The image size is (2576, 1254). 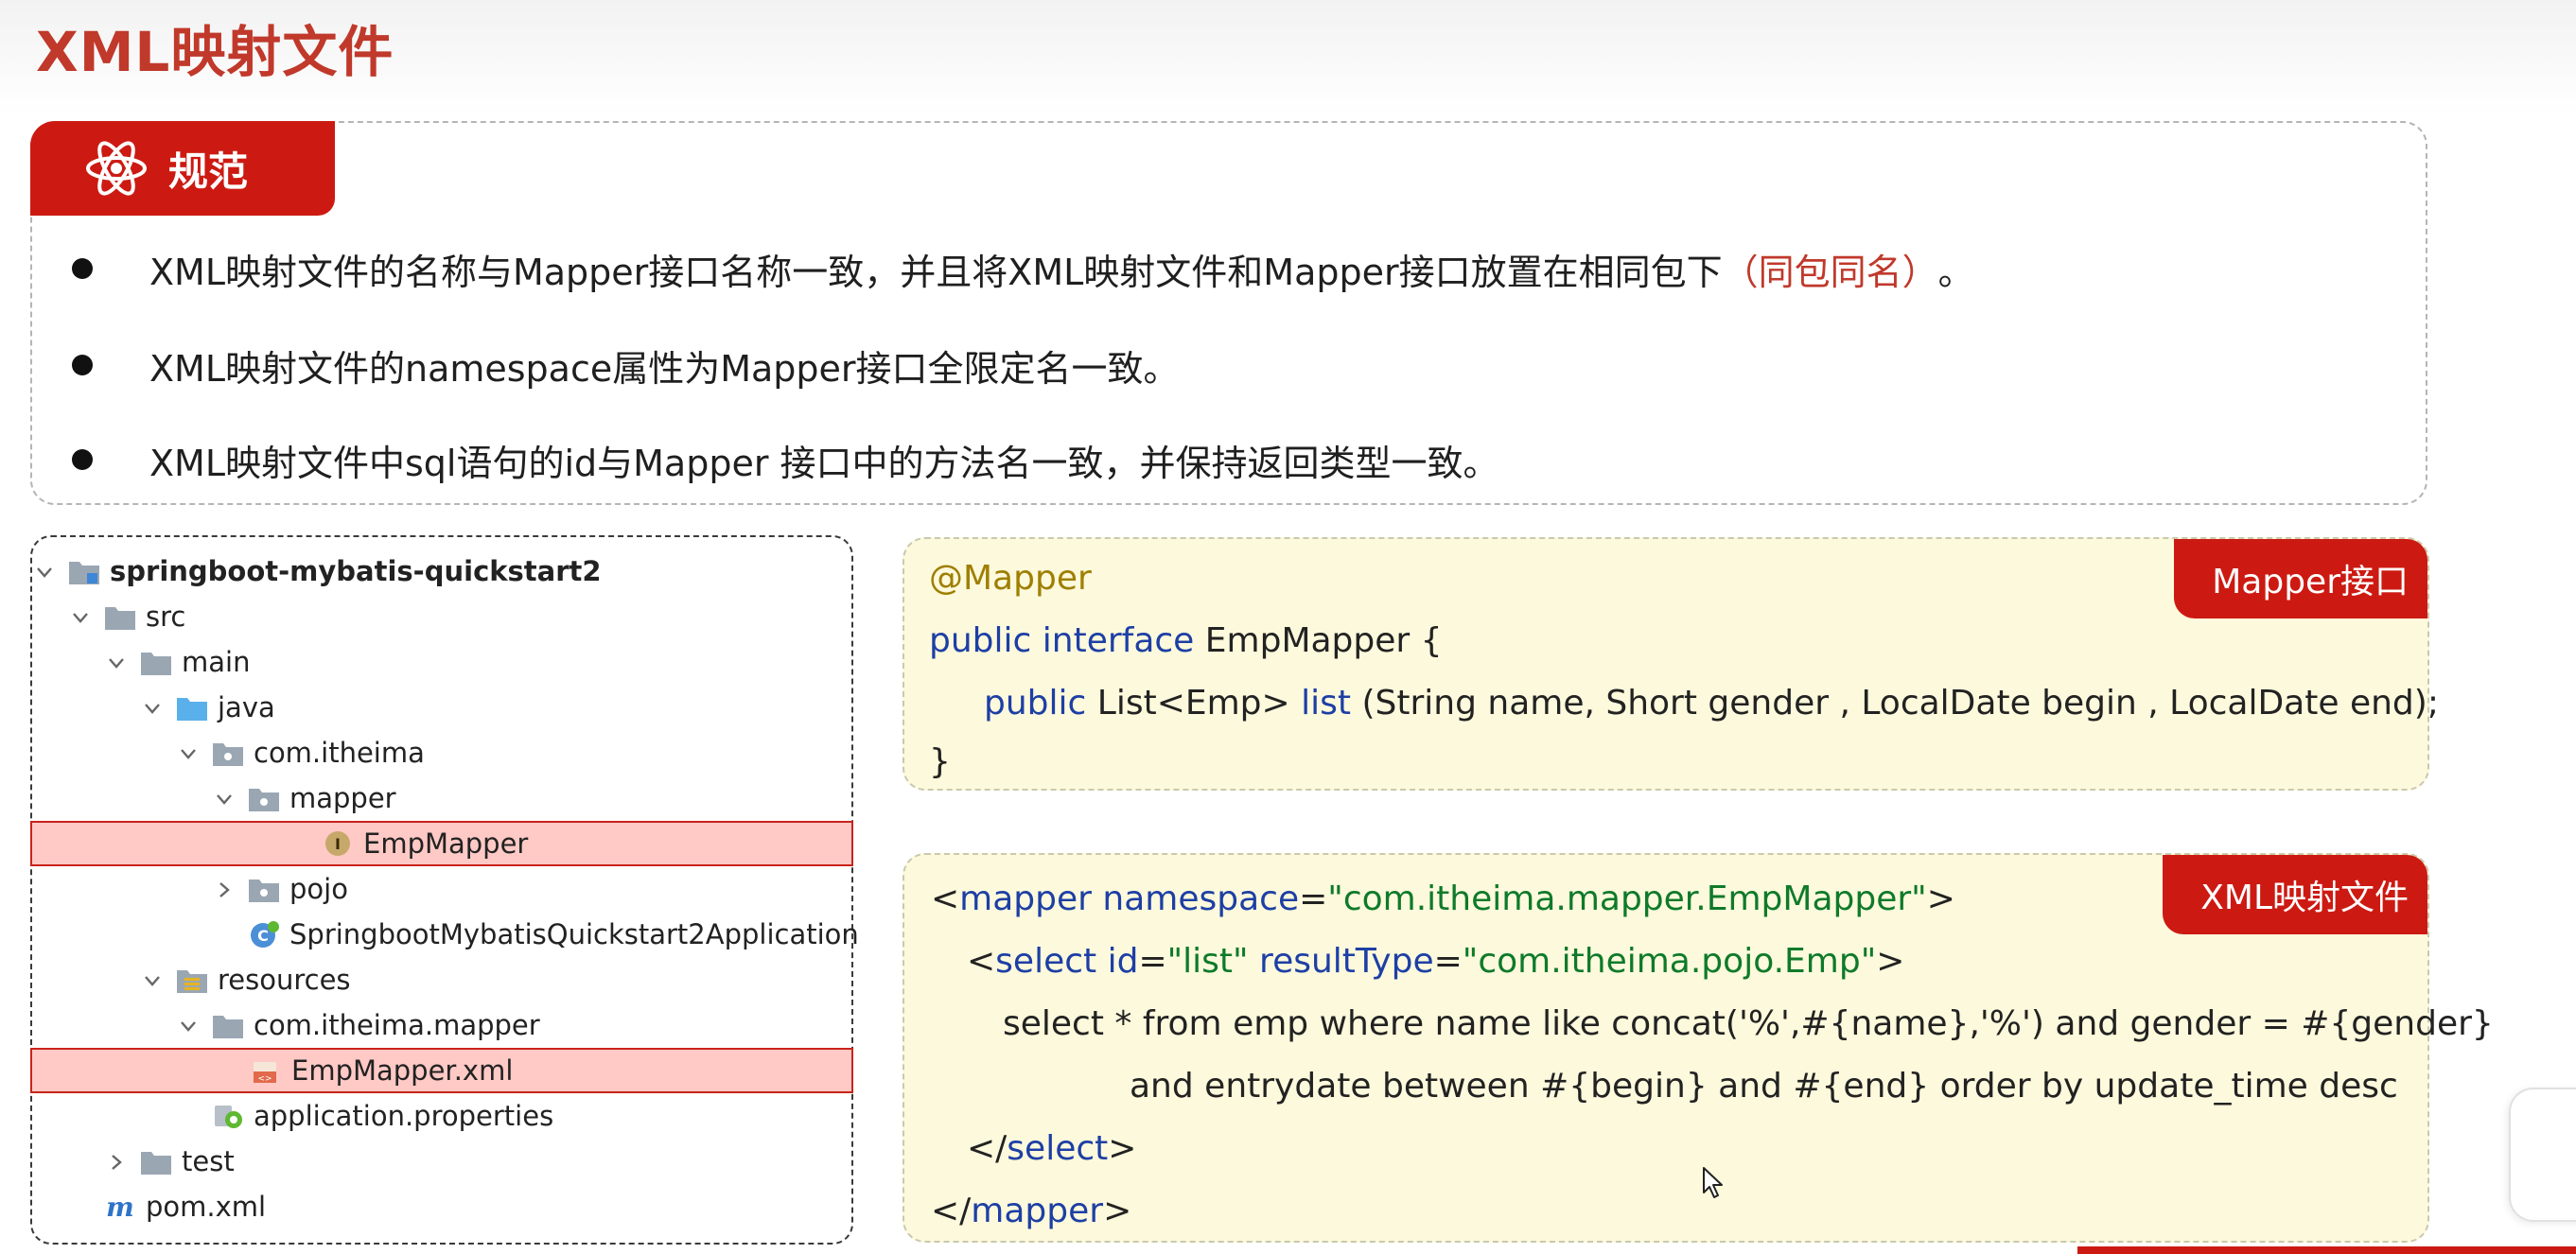 What do you see at coordinates (442, 980) in the screenshot?
I see `tree-item: resources` at bounding box center [442, 980].